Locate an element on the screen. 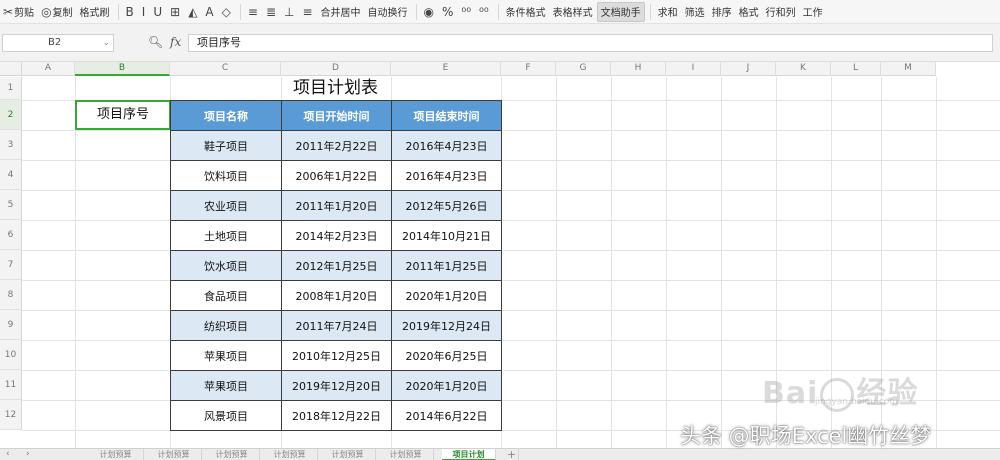 The image size is (1000, 460). column-header-c: C is located at coordinates (225, 69).